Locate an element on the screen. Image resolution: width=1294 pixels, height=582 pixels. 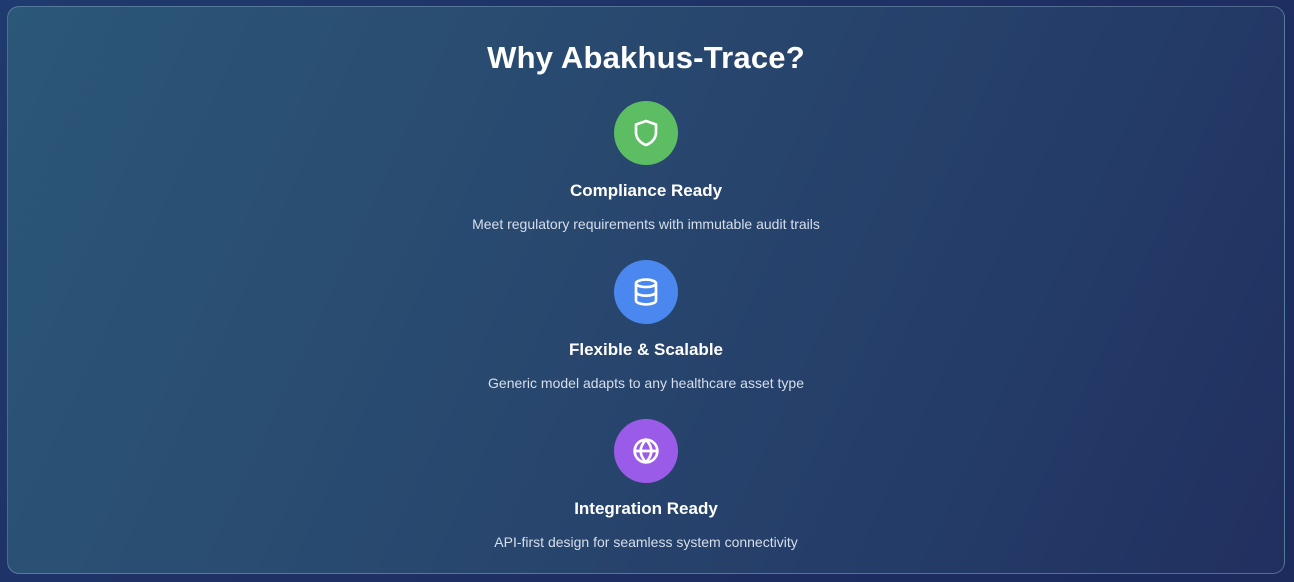
feature-title: Integration Ready is located at coordinates (646, 508).